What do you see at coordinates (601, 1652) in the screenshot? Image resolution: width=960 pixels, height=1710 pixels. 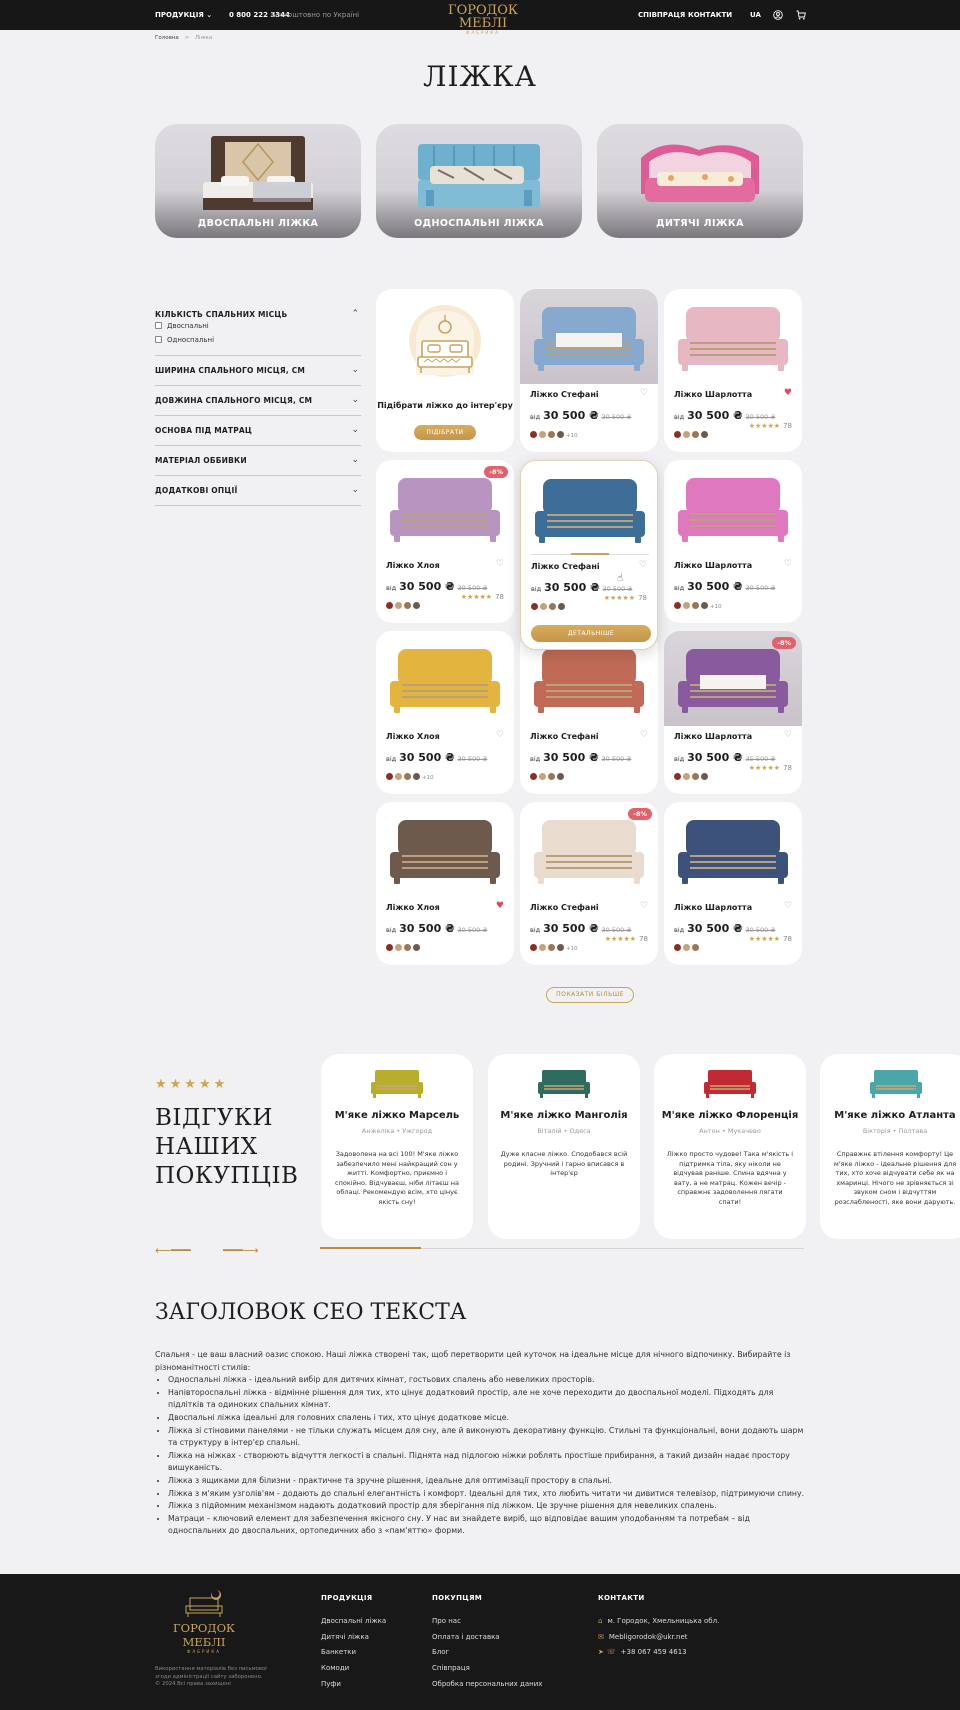 I see `telegram-icon: ➤` at bounding box center [601, 1652].